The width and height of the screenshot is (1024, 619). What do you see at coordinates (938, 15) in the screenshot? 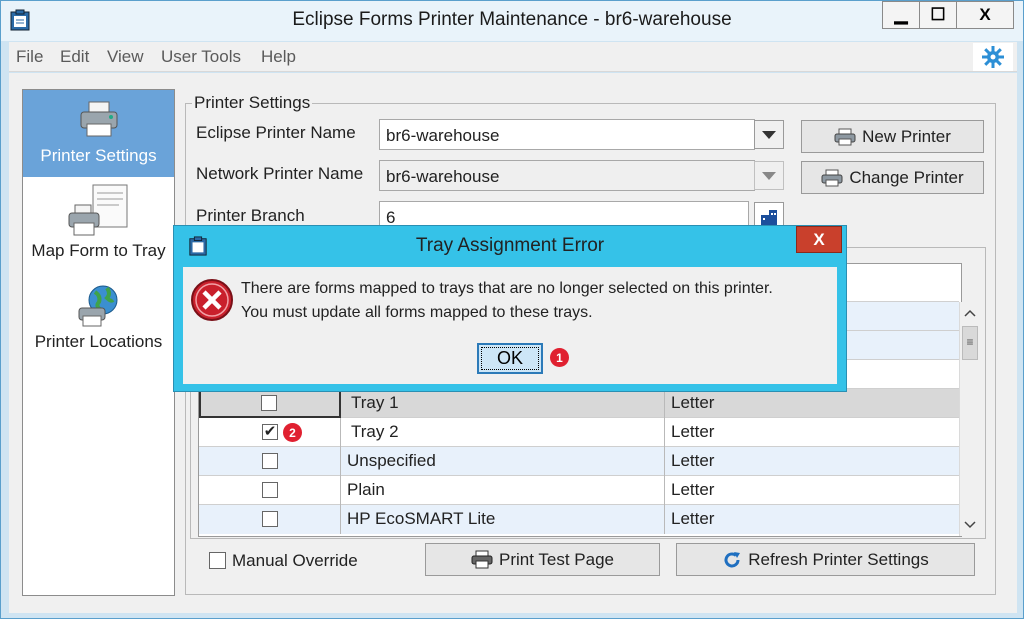
I see `maximize-button: ☐` at bounding box center [938, 15].